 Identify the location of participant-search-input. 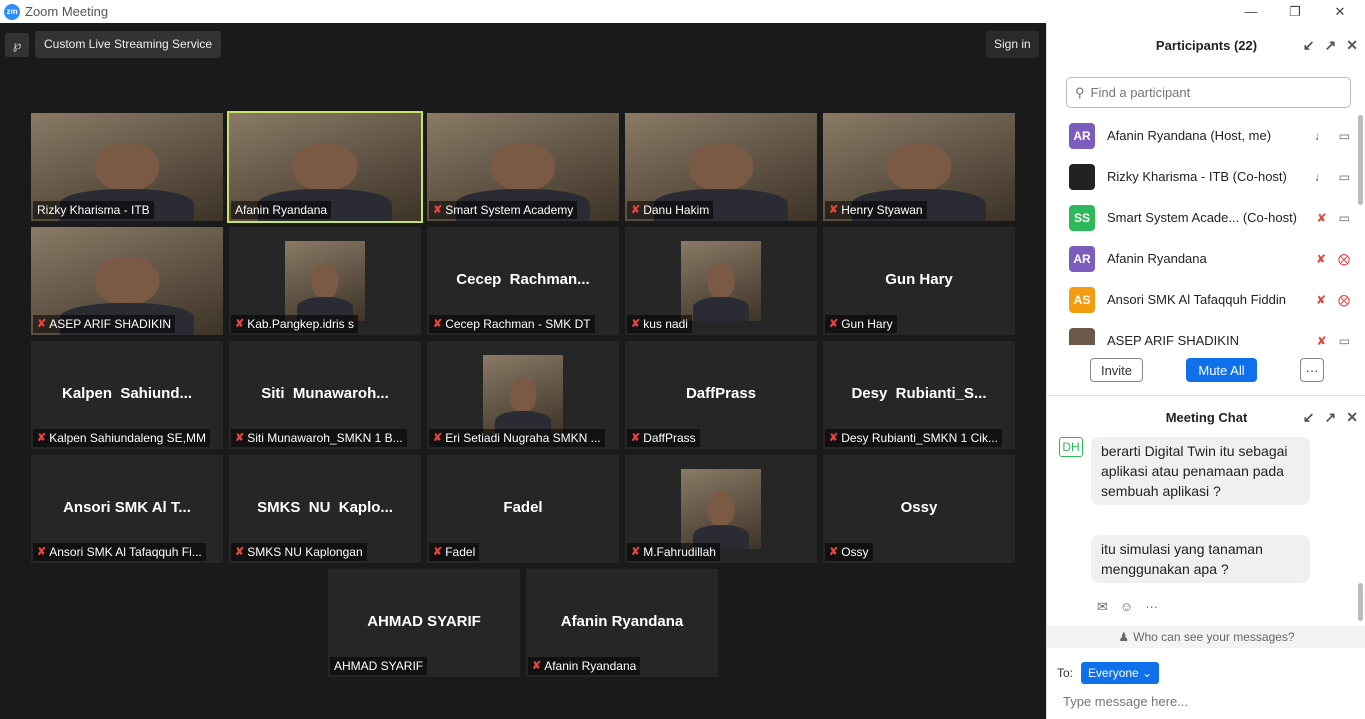
(1210, 92).